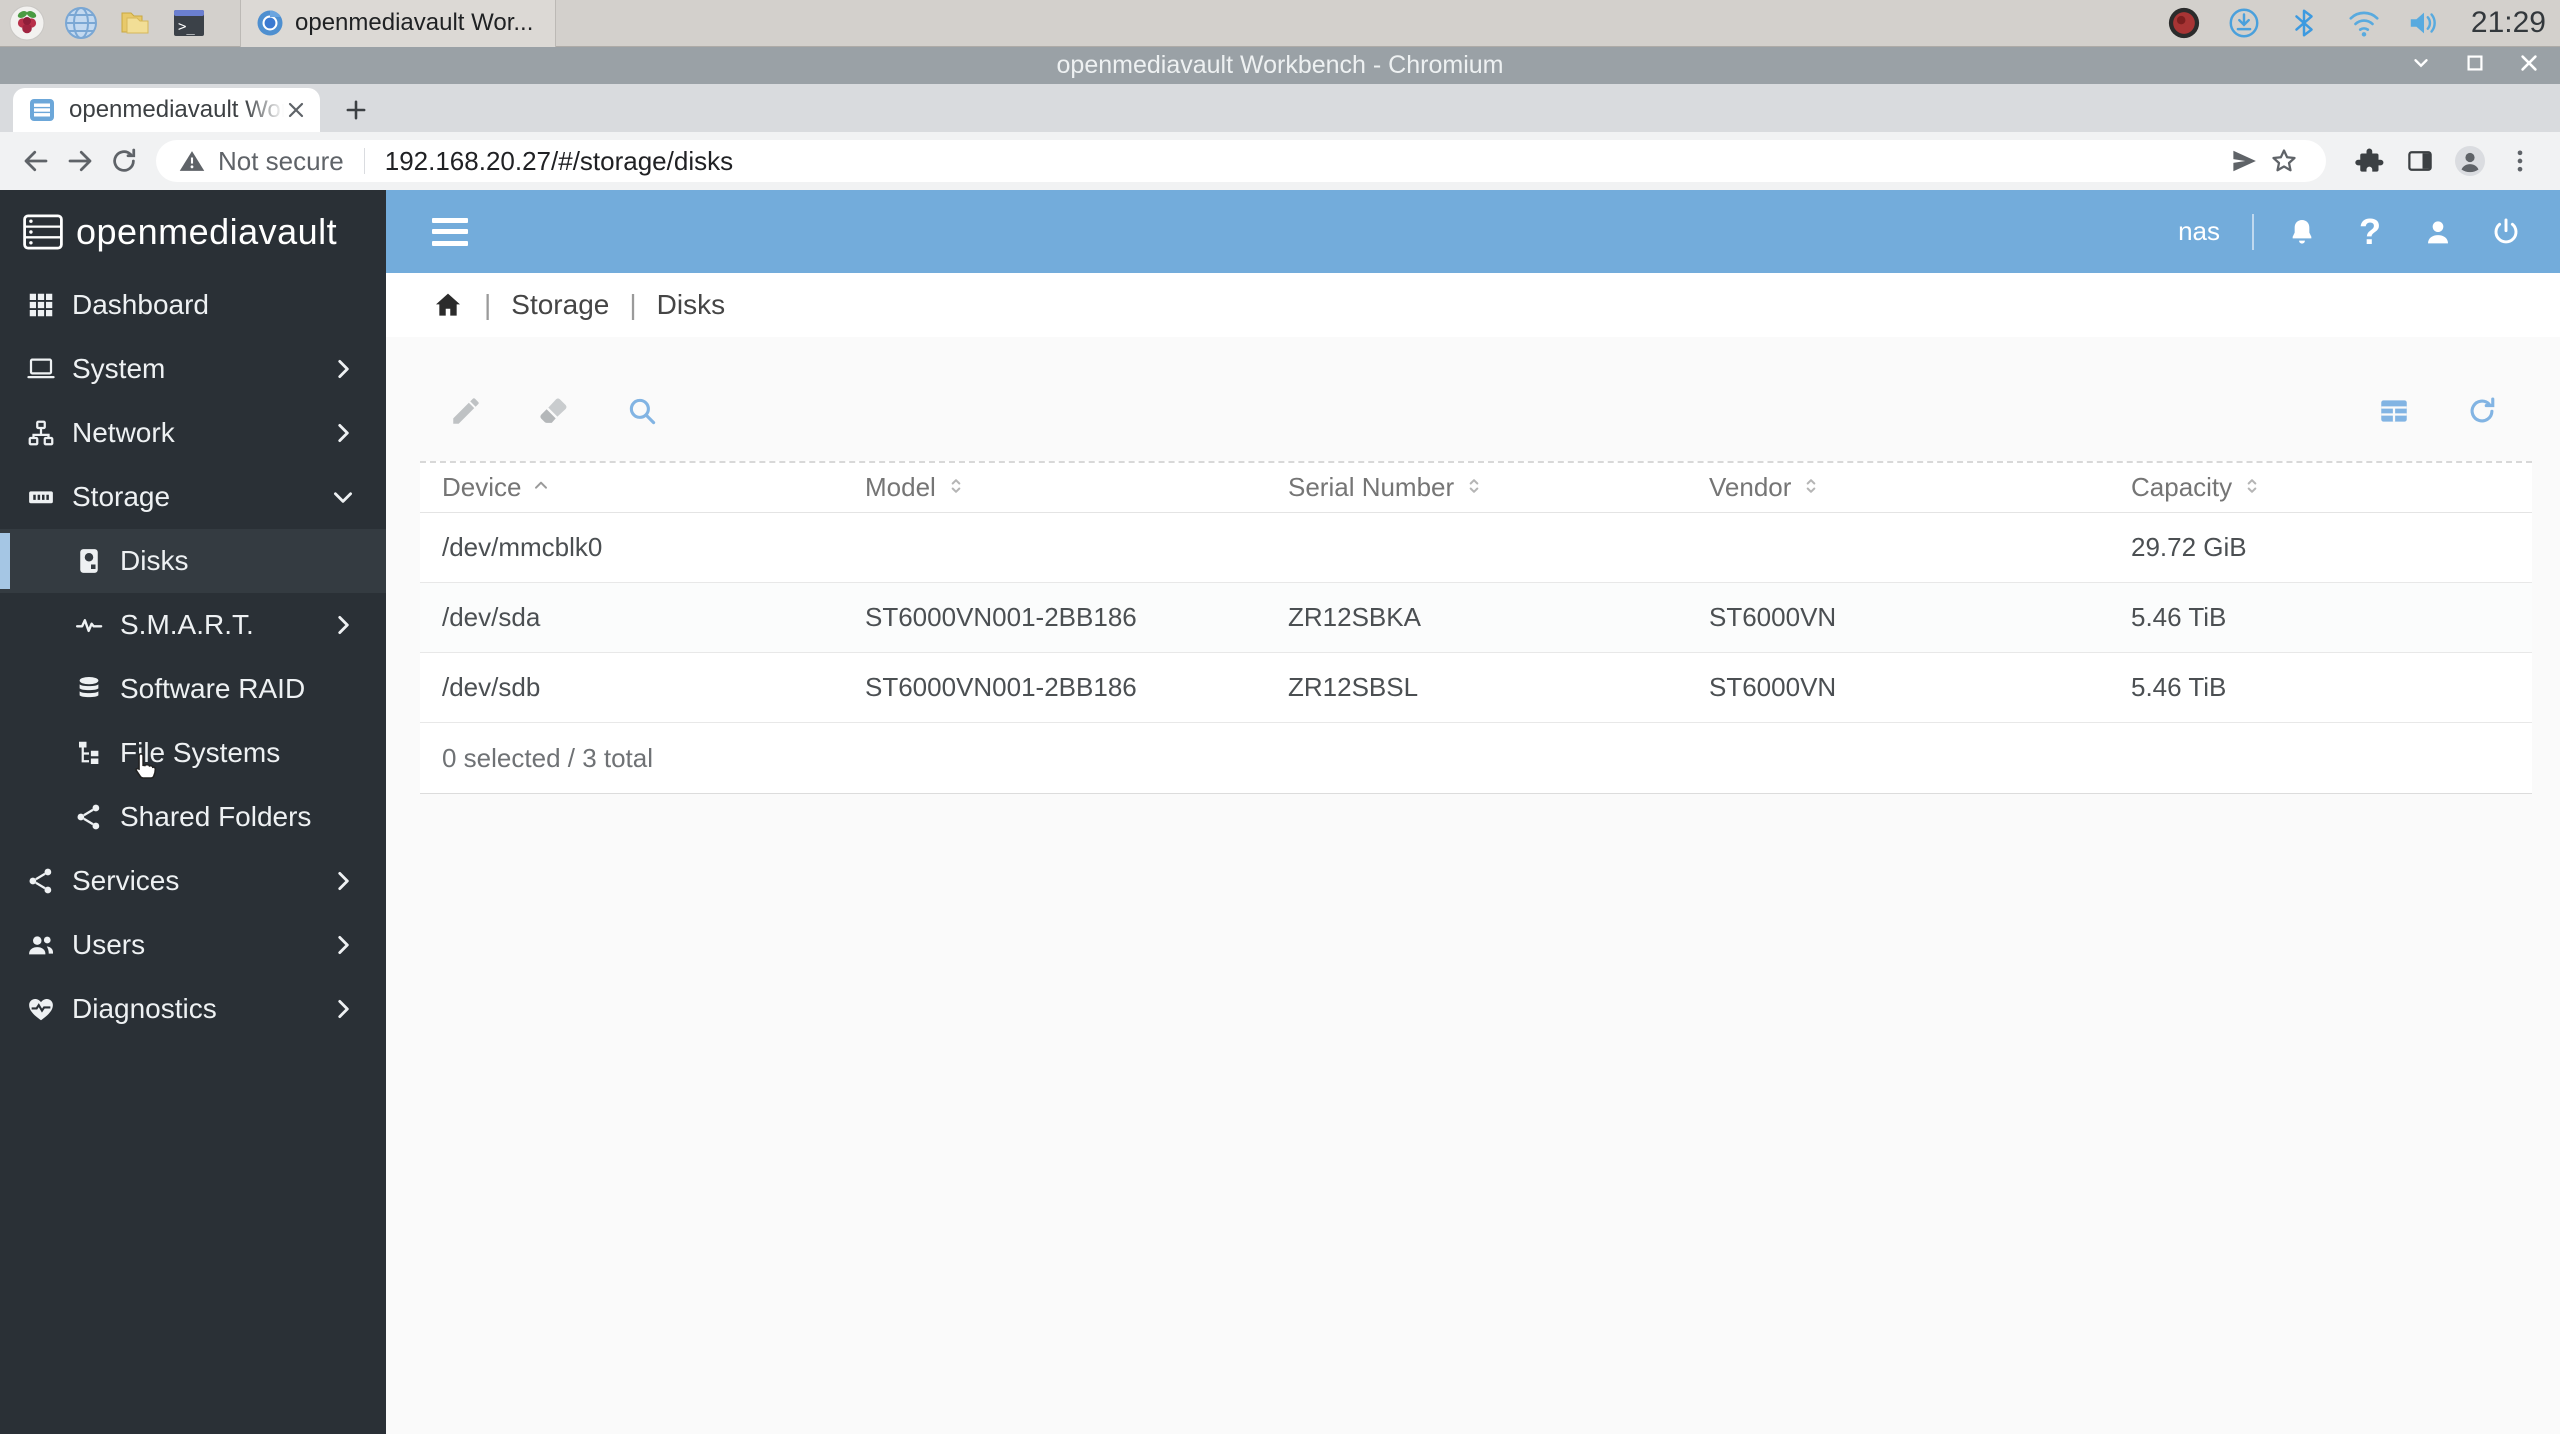 Image resolution: width=2560 pixels, height=1434 pixels. Describe the element at coordinates (631, 487) in the screenshot. I see `column-header-device: Device` at that location.